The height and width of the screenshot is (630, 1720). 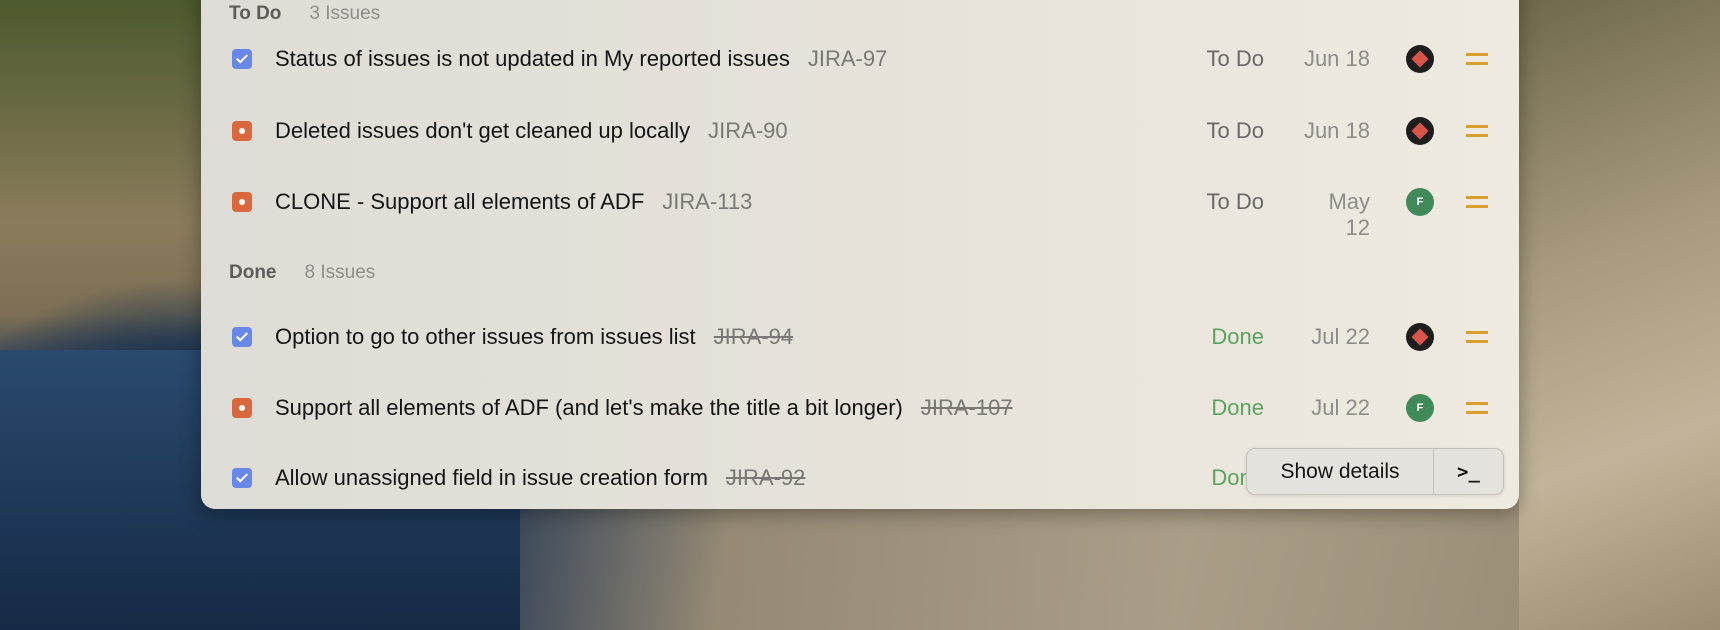 What do you see at coordinates (753, 336) in the screenshot?
I see `issue-key: JIRA-94` at bounding box center [753, 336].